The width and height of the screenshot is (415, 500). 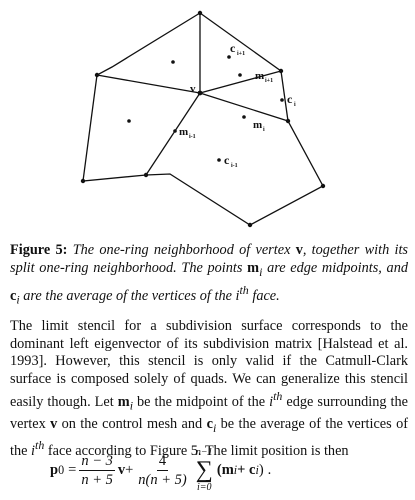 What do you see at coordinates (269, 81) in the screenshot?
I see `label-m-next-sub: i+1` at bounding box center [269, 81].